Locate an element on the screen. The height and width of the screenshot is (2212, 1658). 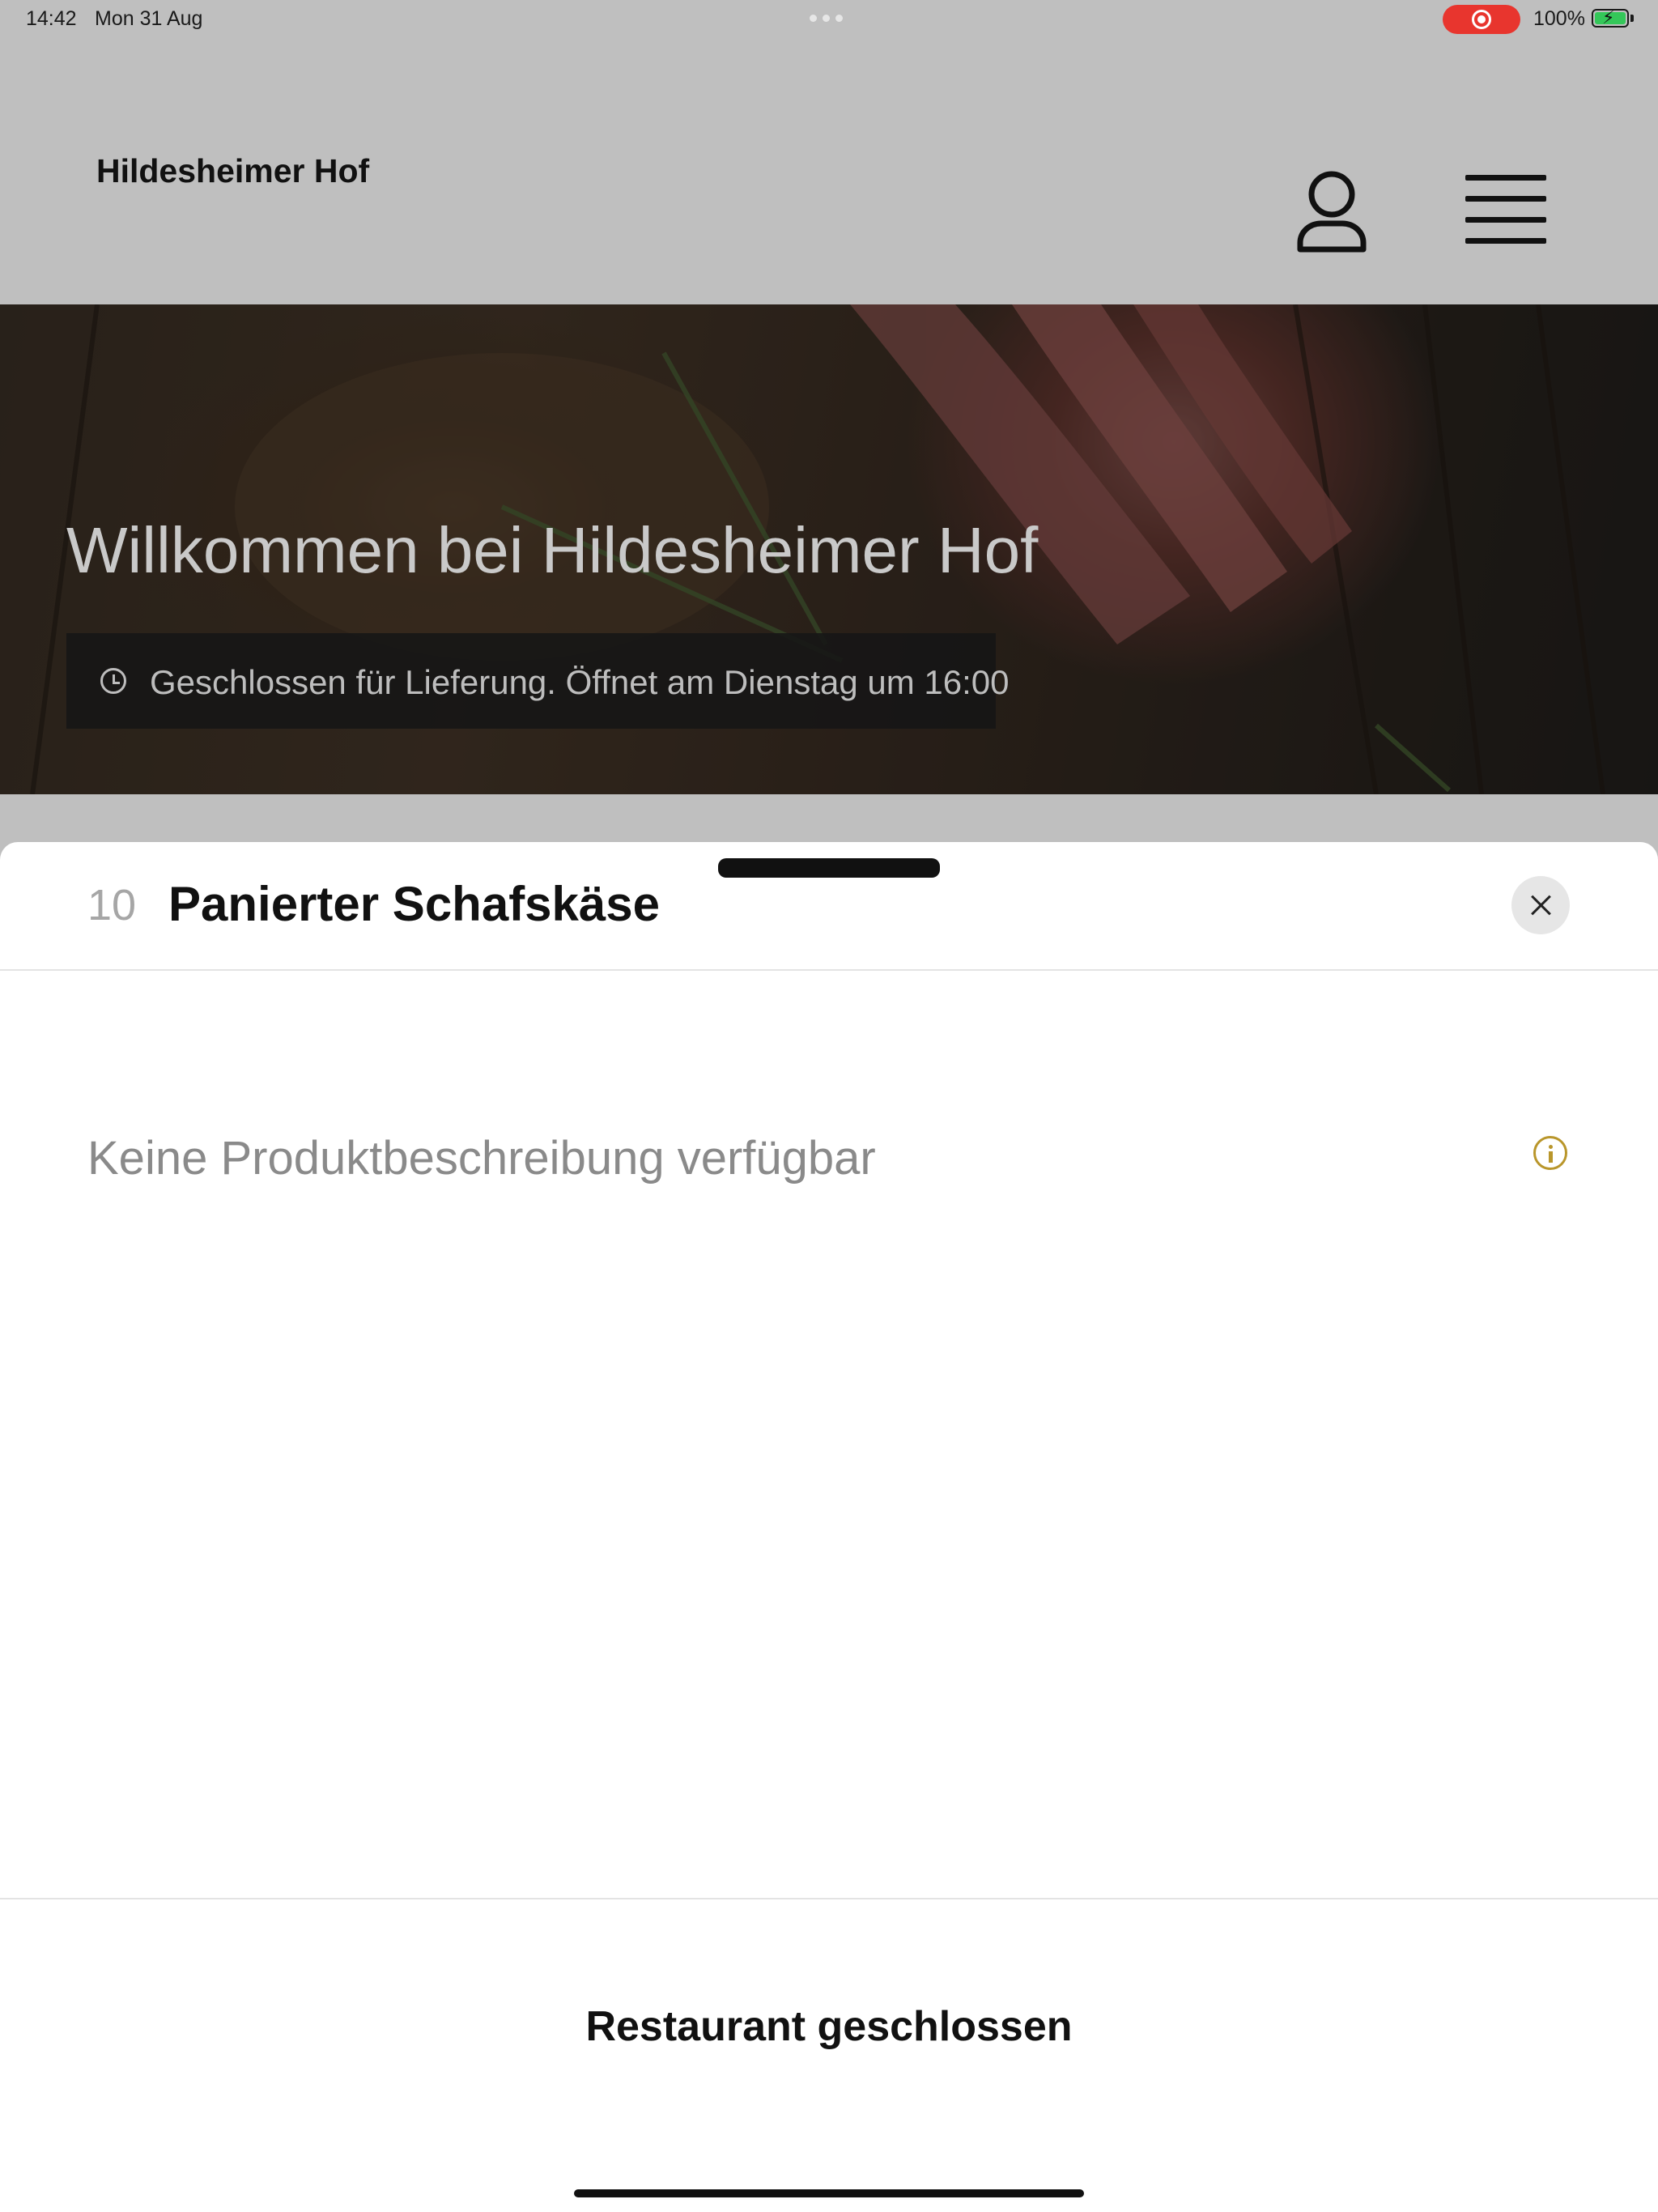
battery-percentage: 100% is located at coordinates (1559, 19).